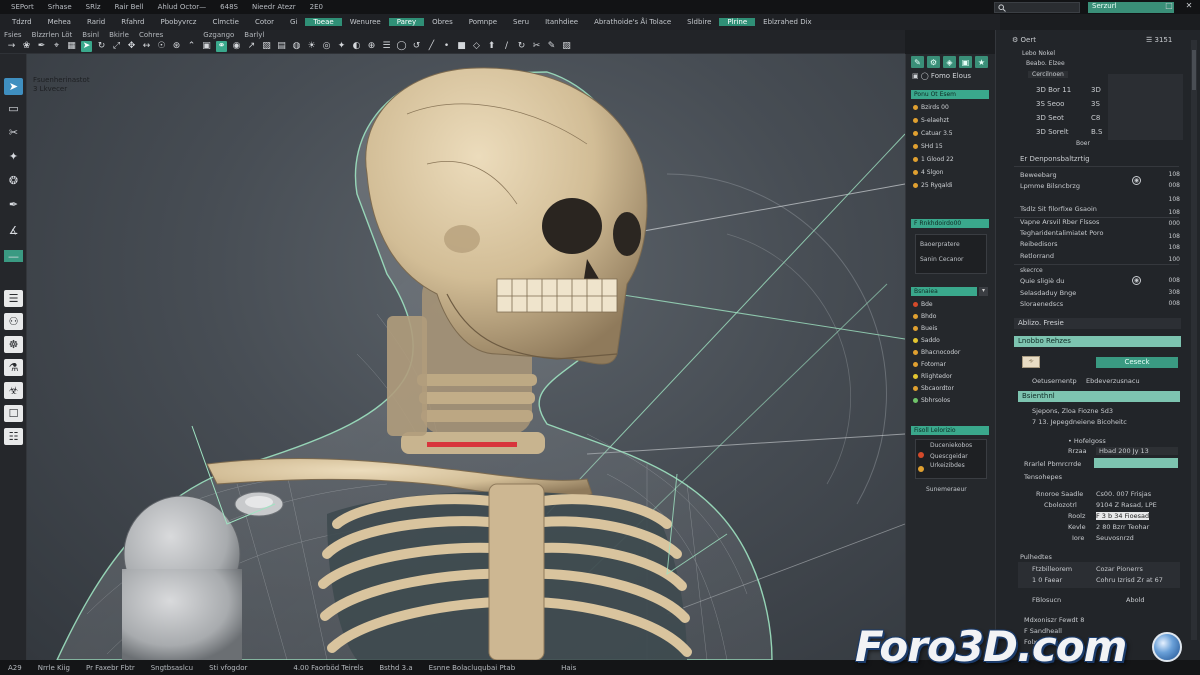 Image resolution: width=1200 pixels, height=675 pixels. I want to click on bone-swatch-icon: ∻, so click(1031, 362).